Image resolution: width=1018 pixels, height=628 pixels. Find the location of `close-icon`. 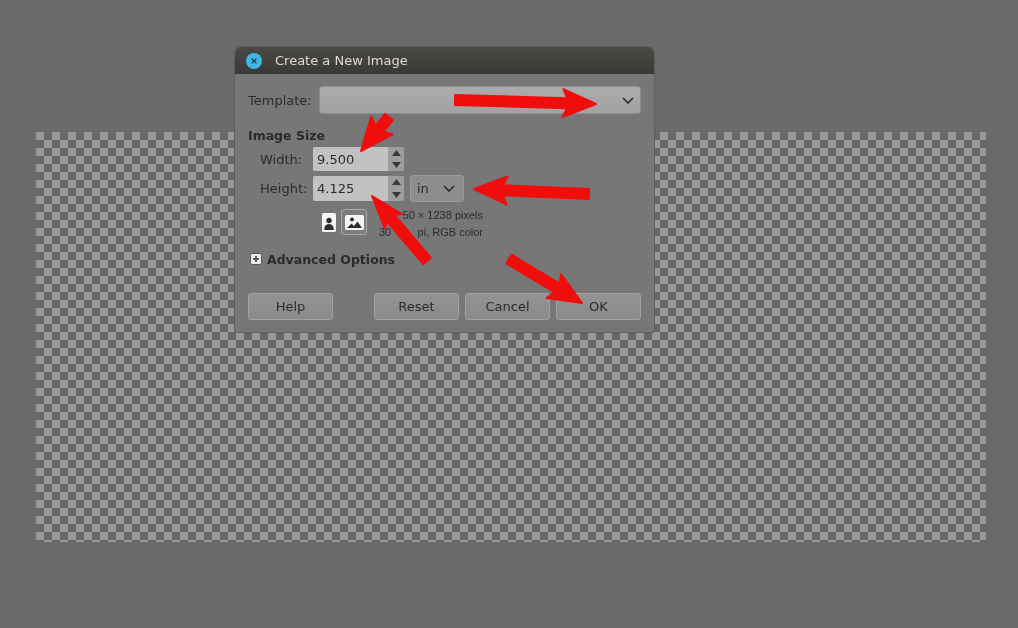

close-icon is located at coordinates (254, 60).